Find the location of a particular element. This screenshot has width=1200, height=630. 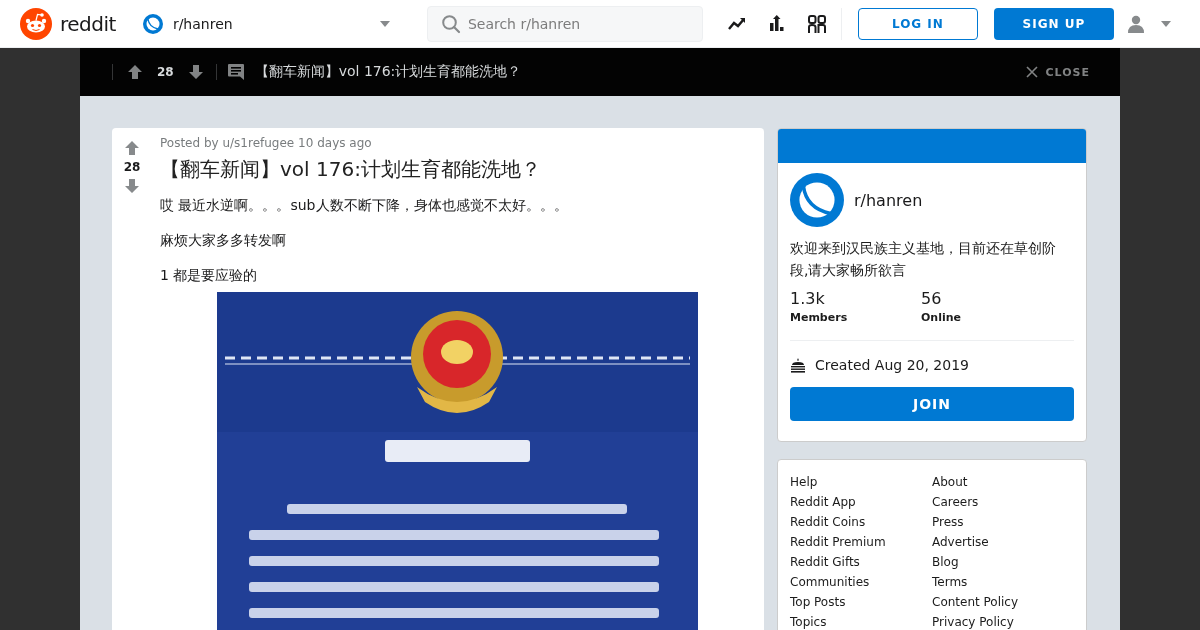

post-paragraph: 哎 最近水逆啊。。。sub人数不断下降，身体也感觉不太好。。。 is located at coordinates (364, 205).